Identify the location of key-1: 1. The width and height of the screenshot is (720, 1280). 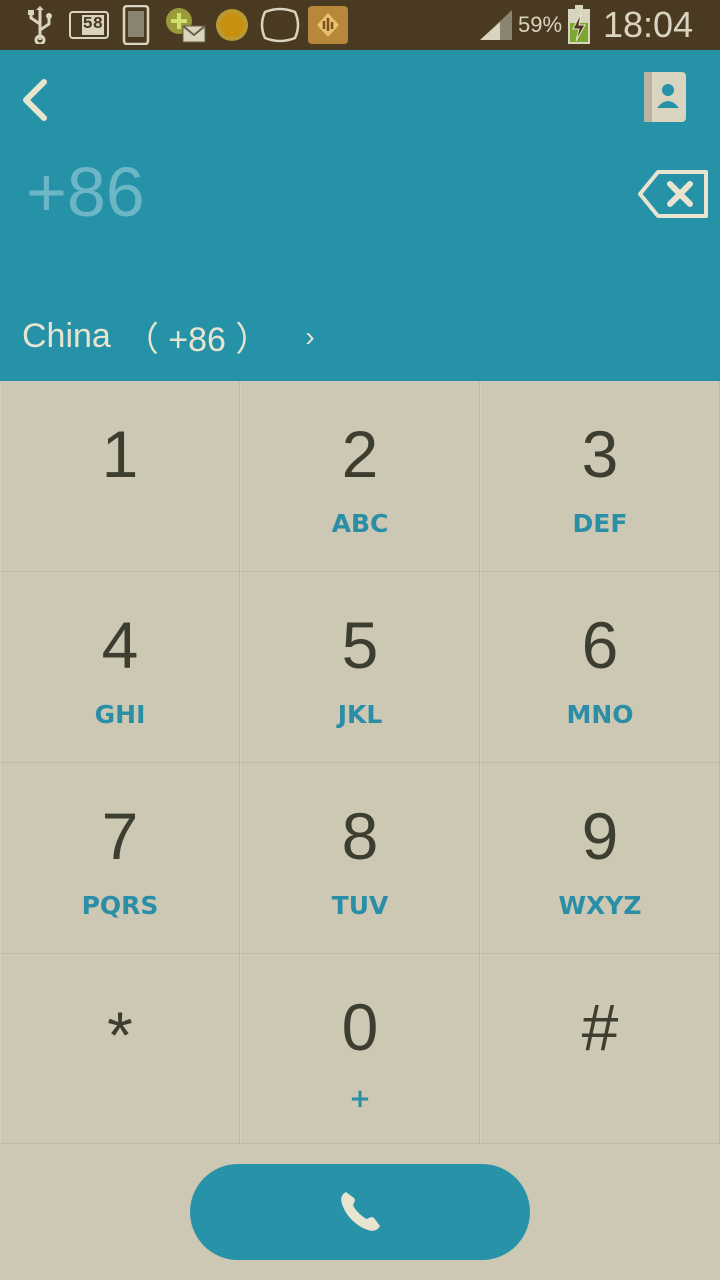
(120, 476).